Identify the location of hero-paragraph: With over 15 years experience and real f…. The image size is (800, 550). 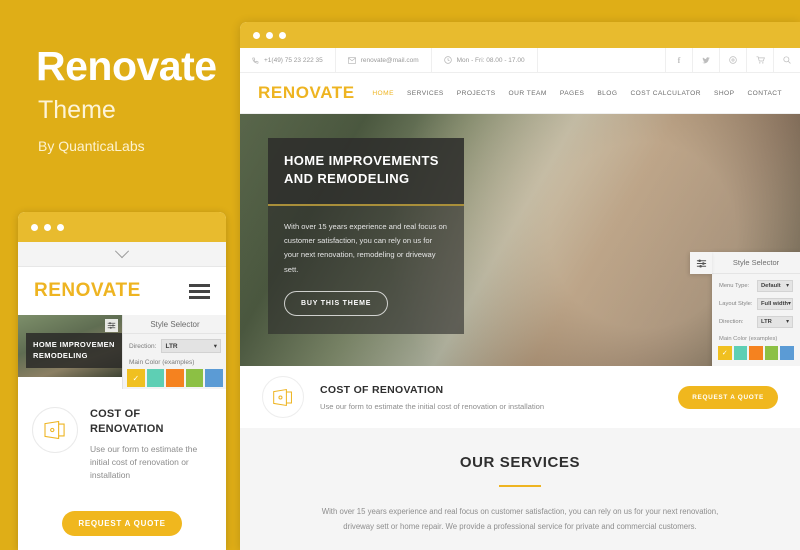
(365, 248).